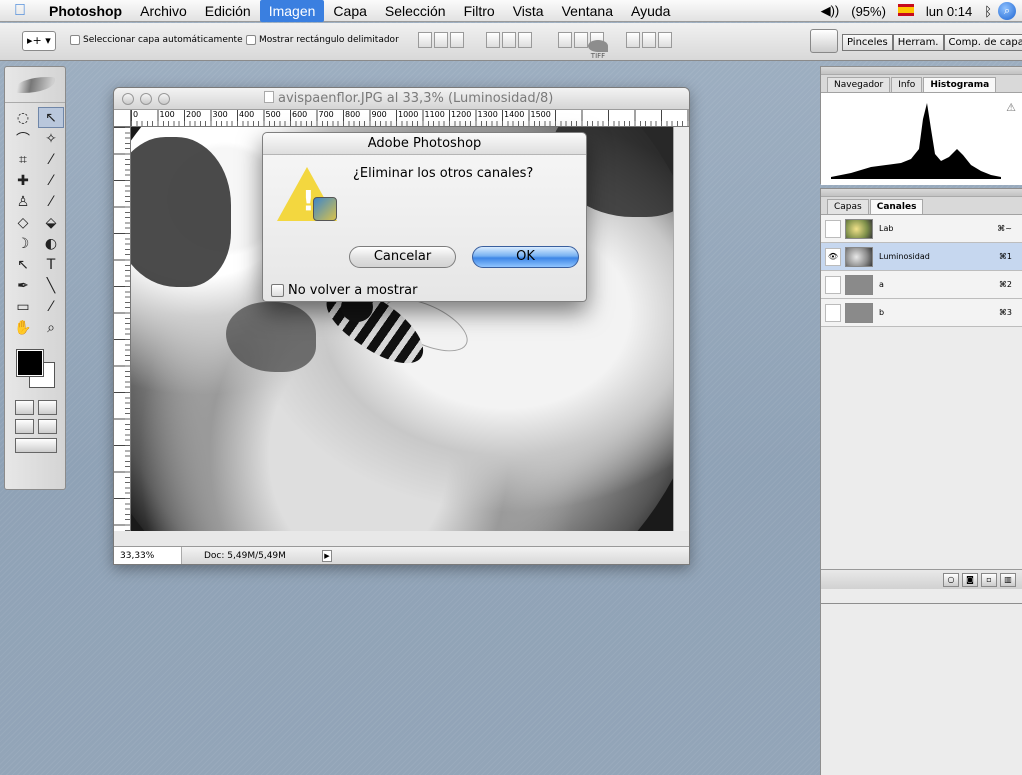 This screenshot has height=775, width=1022. Describe the element at coordinates (633, 40) in the screenshot. I see `distribute-left-icon` at that location.